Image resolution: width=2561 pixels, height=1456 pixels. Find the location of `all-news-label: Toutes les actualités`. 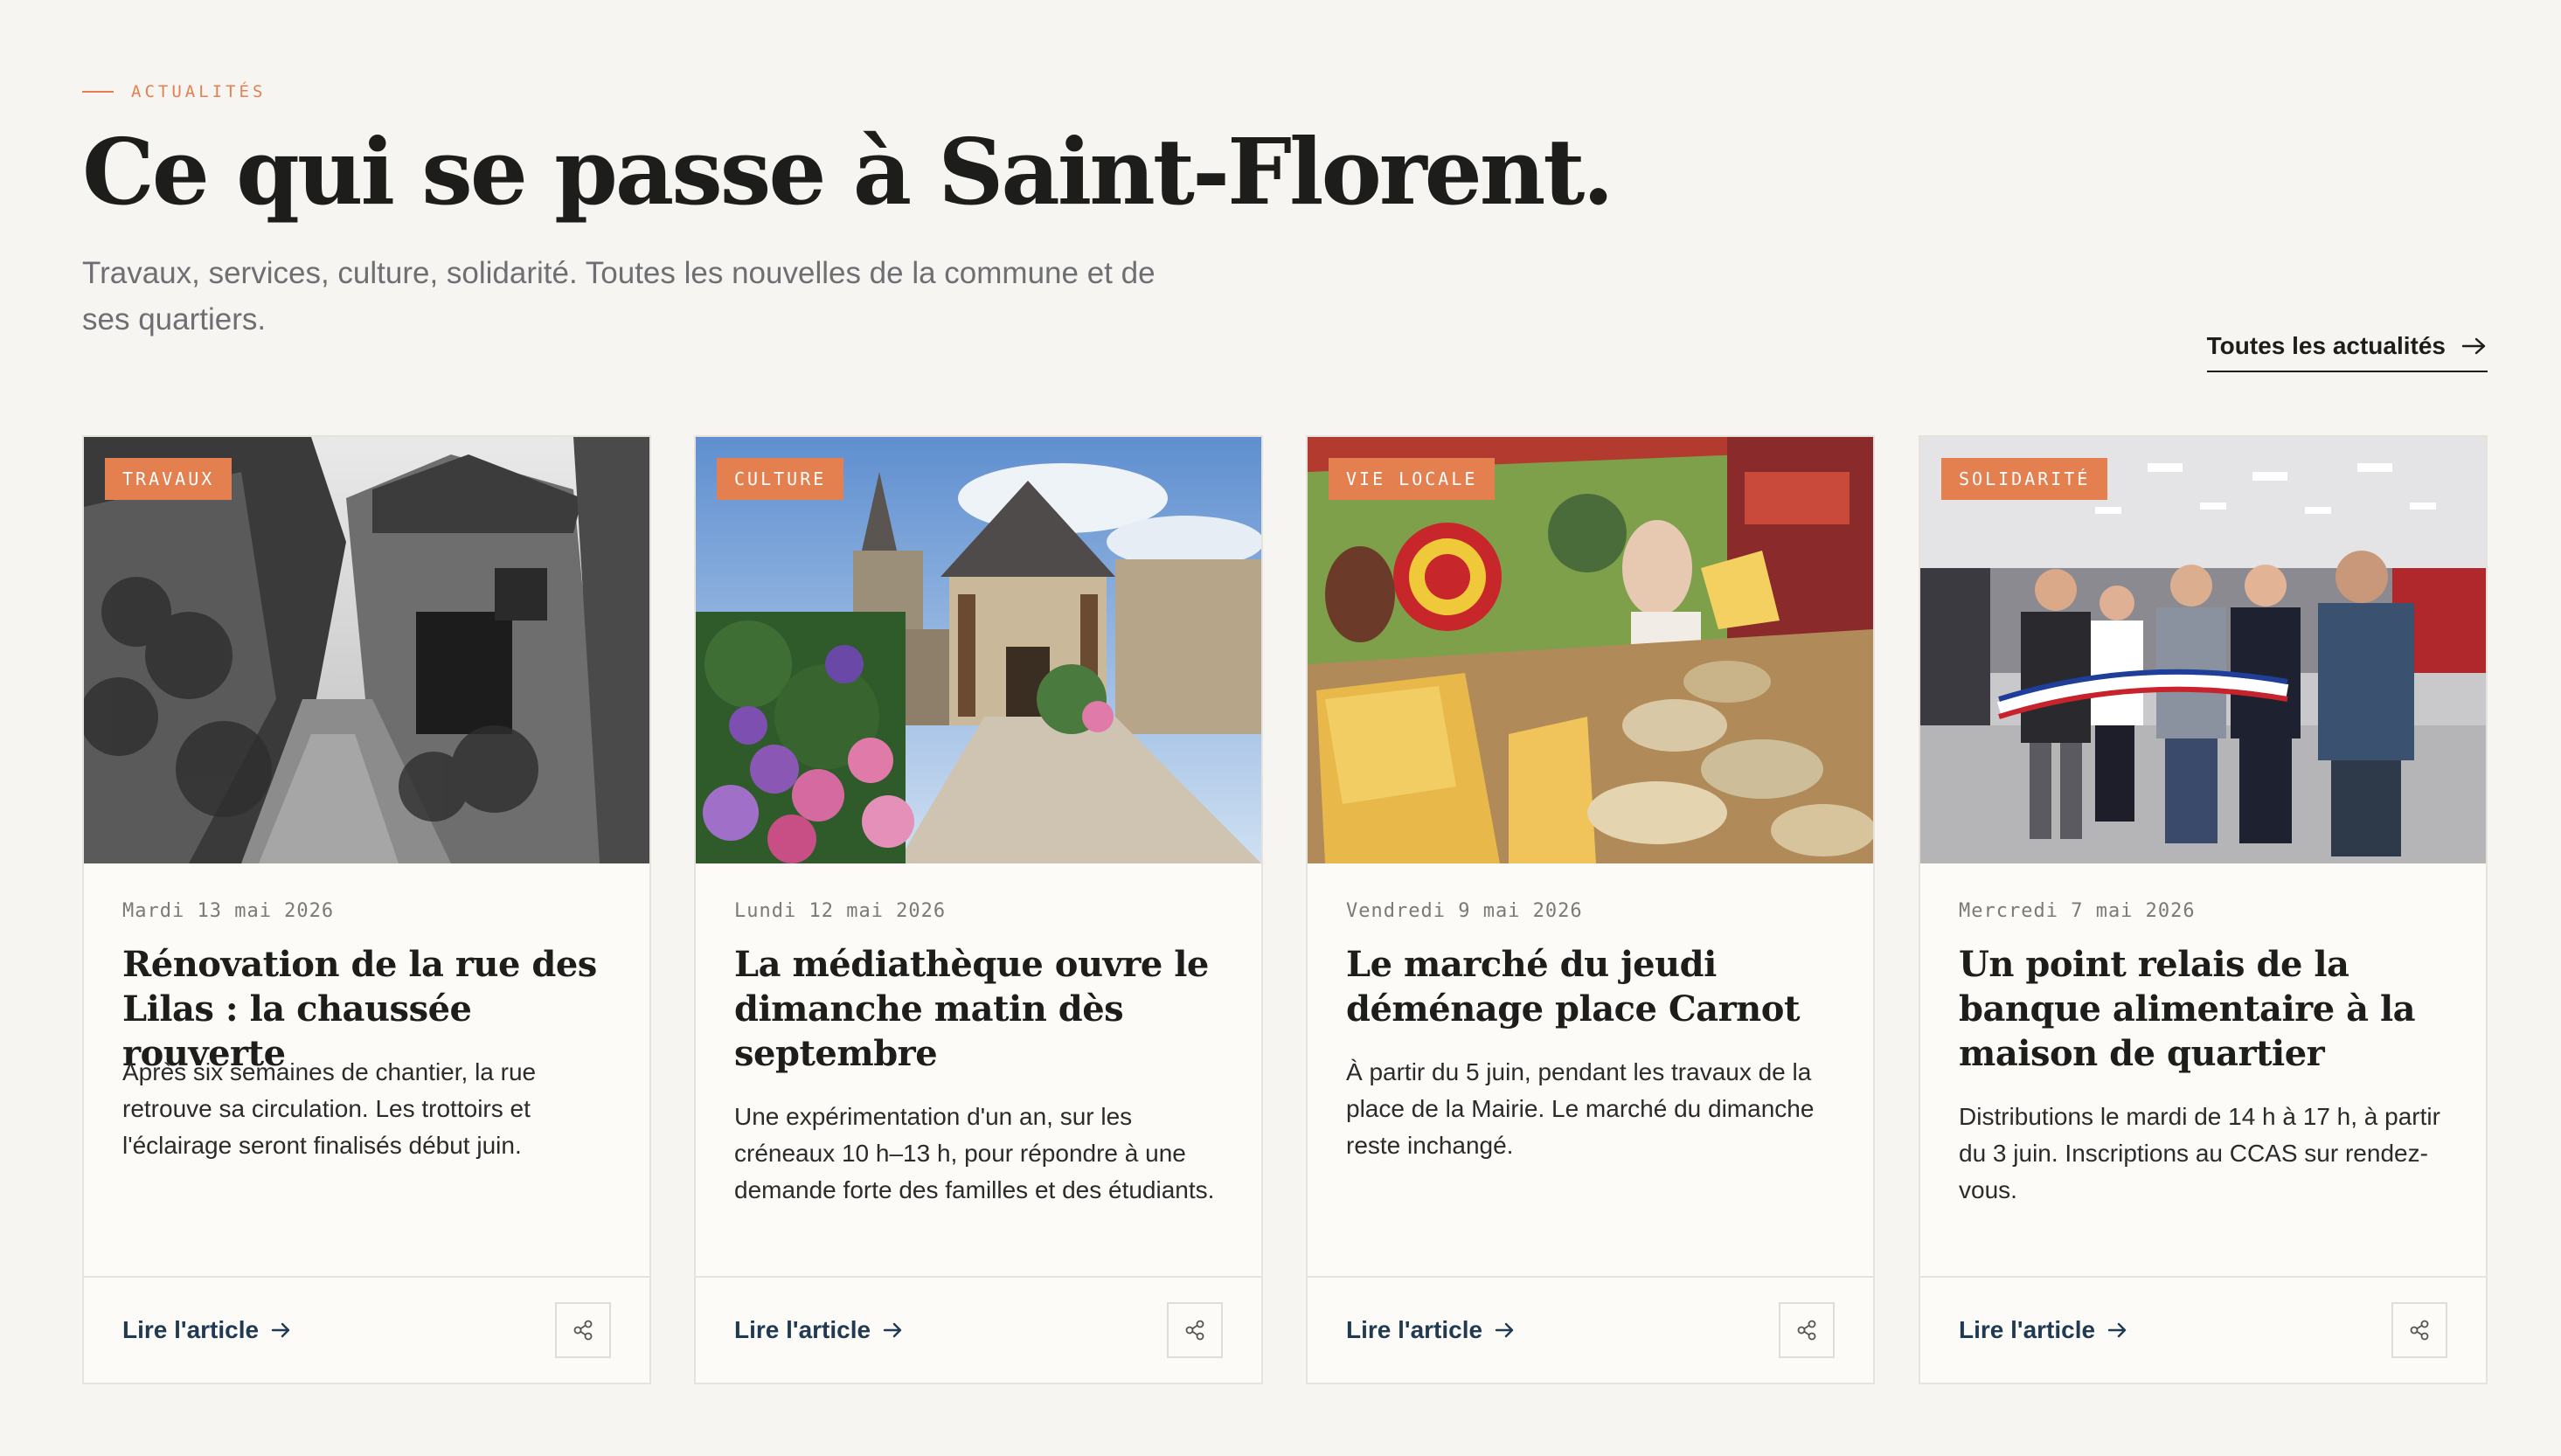

all-news-label: Toutes les actualités is located at coordinates (2326, 345).